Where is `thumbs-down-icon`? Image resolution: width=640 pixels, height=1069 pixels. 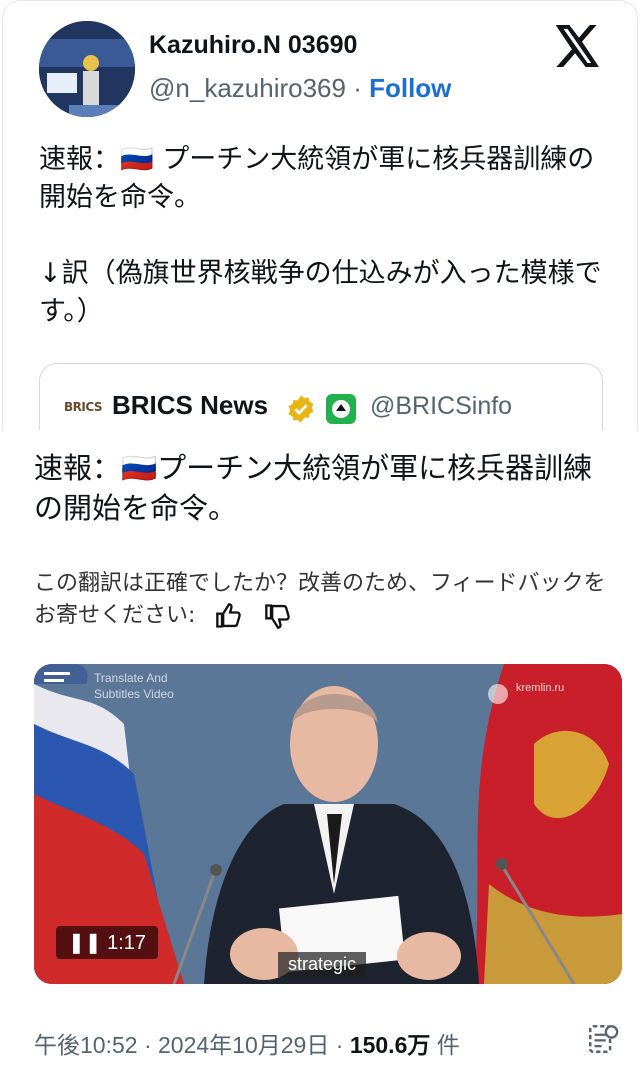 thumbs-down-icon is located at coordinates (278, 616).